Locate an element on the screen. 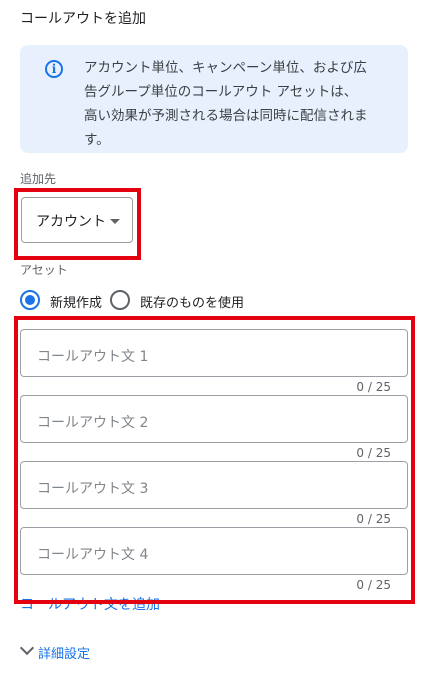 This screenshot has height=673, width=425. info-line: 高い効果が予測される場合は同時に配信されま is located at coordinates (226, 116).